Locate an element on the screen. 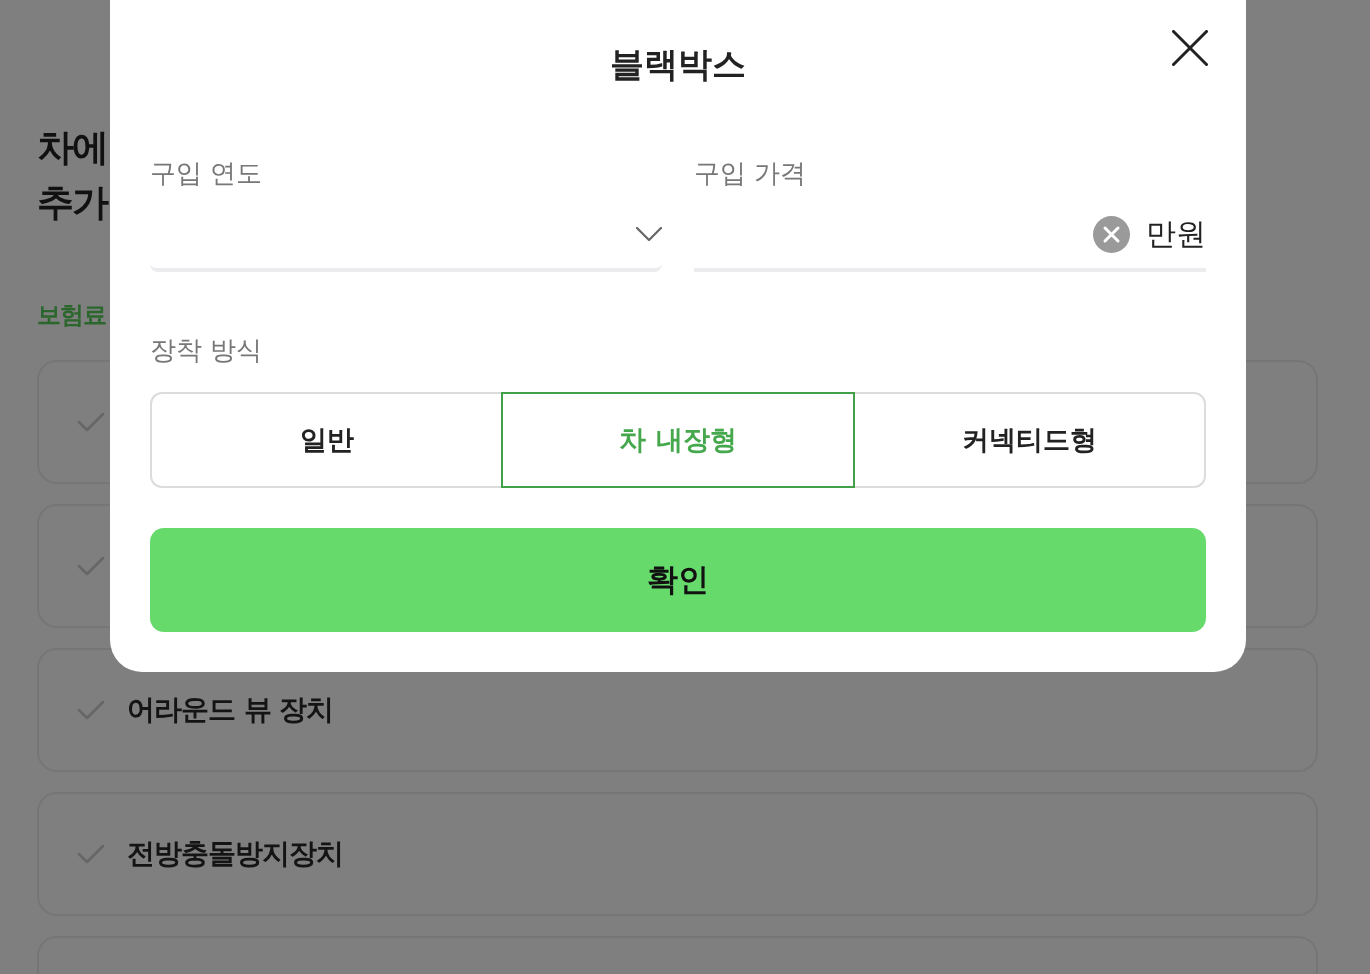 This screenshot has height=974, width=1370. unit-label: 만원 is located at coordinates (1176, 233).